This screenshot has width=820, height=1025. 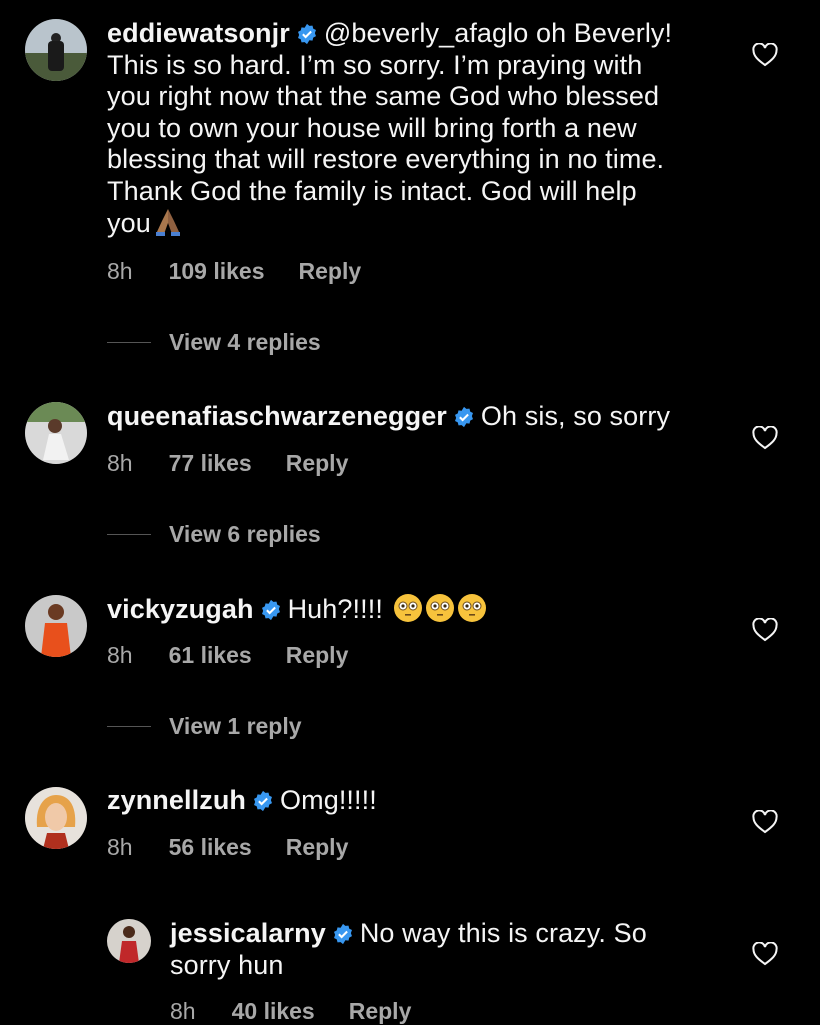 What do you see at coordinates (180, 609) in the screenshot?
I see `username: vickyzugah` at bounding box center [180, 609].